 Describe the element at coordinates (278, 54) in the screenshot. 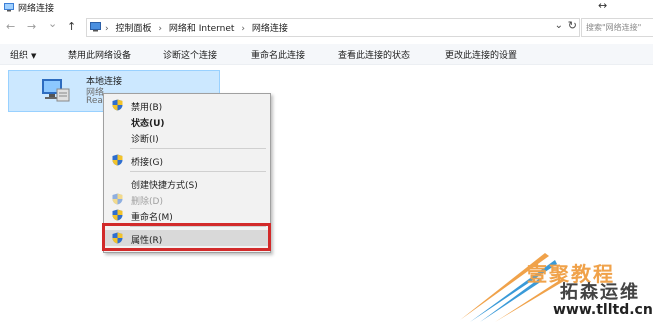

I see `rename-button: 重命名此连接` at that location.